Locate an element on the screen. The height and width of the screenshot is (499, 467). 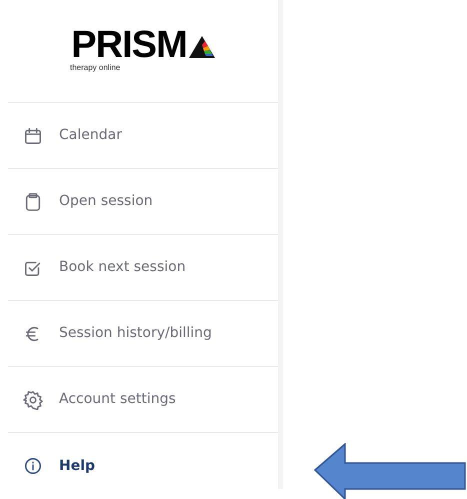
gear-icon is located at coordinates (33, 400).